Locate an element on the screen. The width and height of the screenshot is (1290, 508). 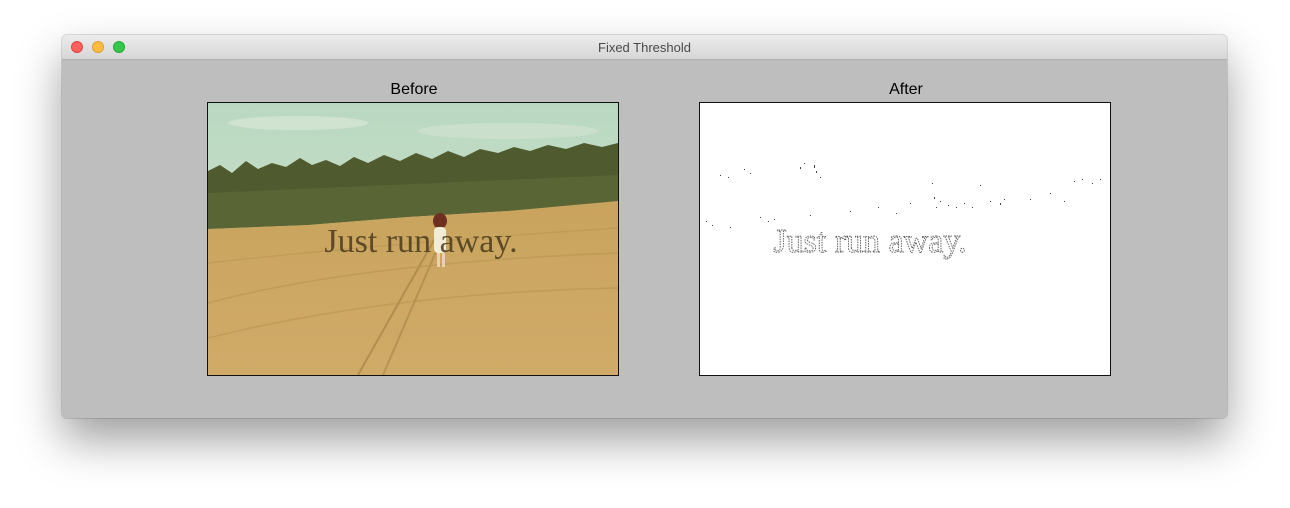
before-image-text: Just run away. is located at coordinates (420, 241).